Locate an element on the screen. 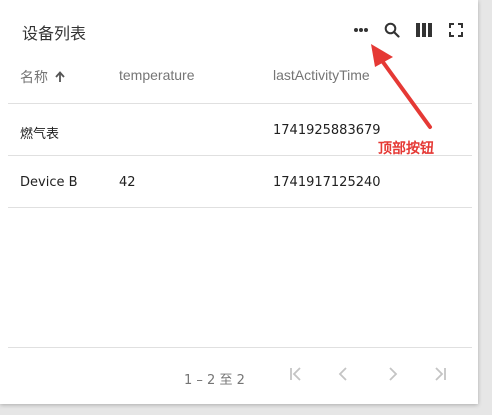 This screenshot has height=415, width=492. column-header-temperature: temperature is located at coordinates (156, 75).